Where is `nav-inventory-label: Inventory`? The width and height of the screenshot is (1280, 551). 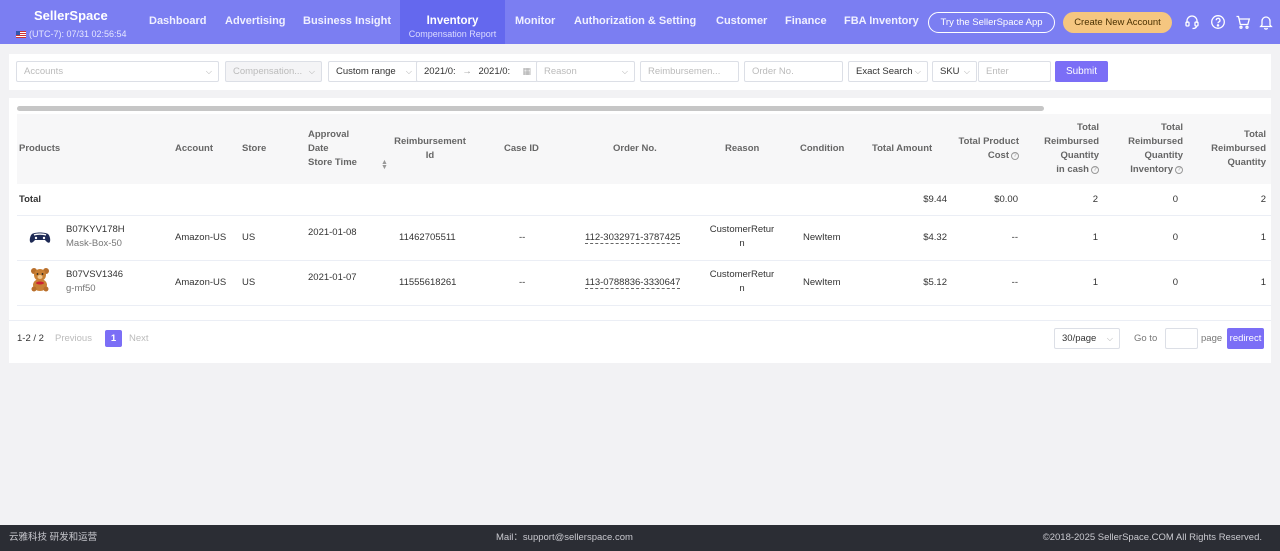 nav-inventory-label: Inventory is located at coordinates (452, 21).